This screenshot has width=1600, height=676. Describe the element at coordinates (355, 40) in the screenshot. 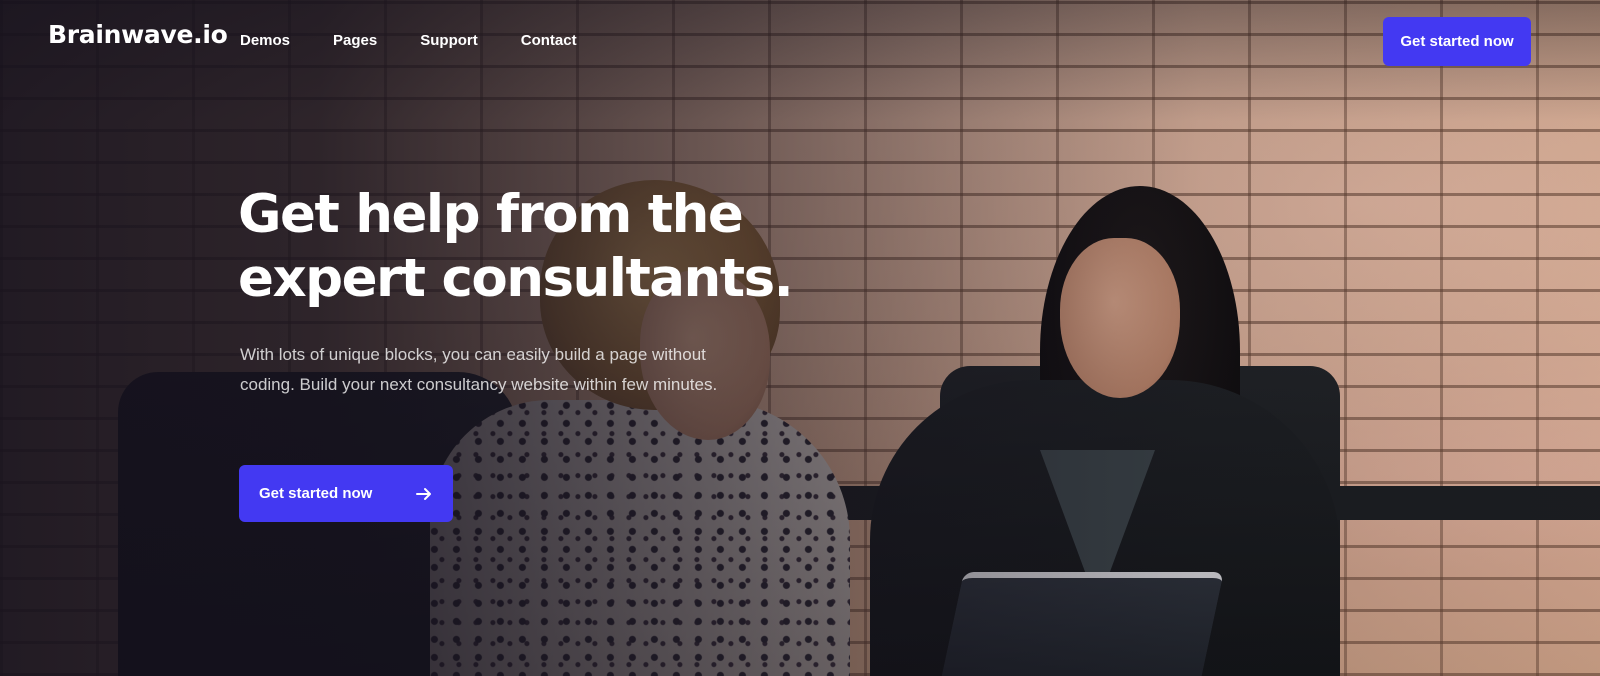

I see `nav-link-pages: Pages` at that location.